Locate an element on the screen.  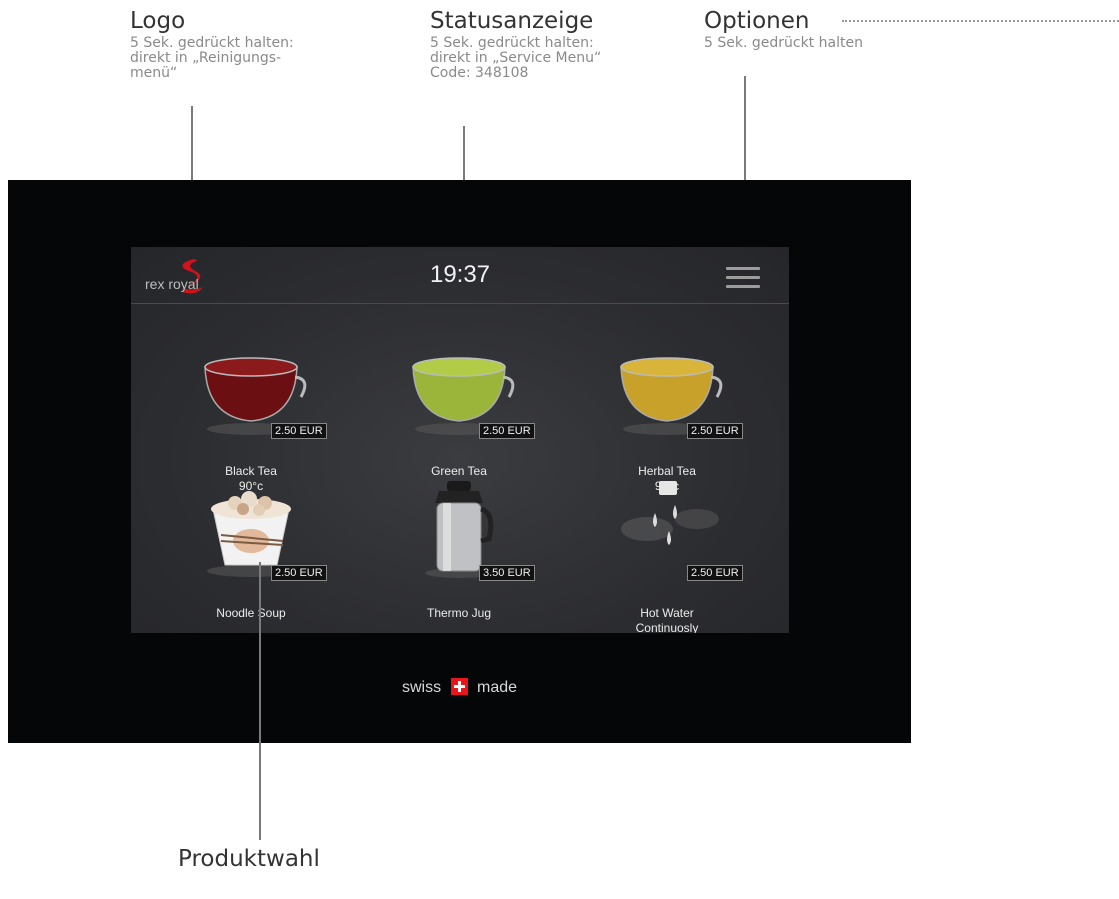
swiss-made-label: swiss made is located at coordinates (459, 687).